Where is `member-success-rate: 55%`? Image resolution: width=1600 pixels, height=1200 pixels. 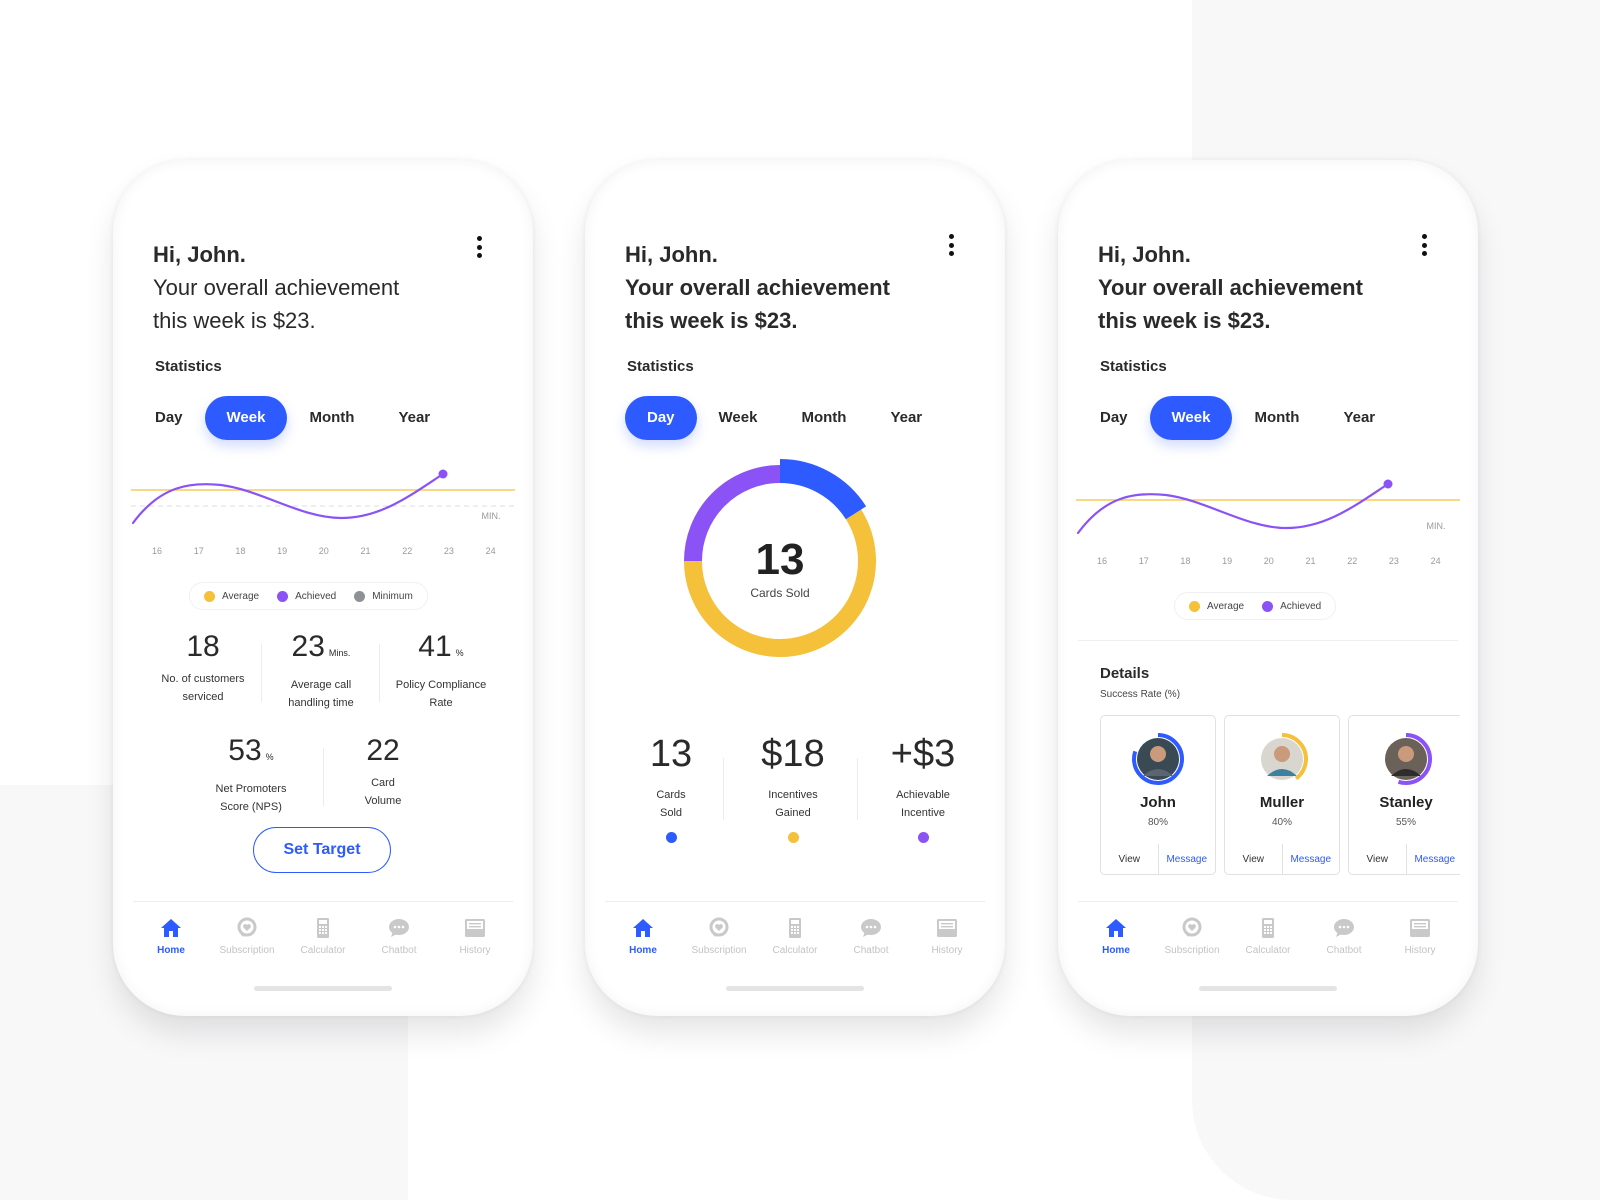 member-success-rate: 55% is located at coordinates (1405, 822).